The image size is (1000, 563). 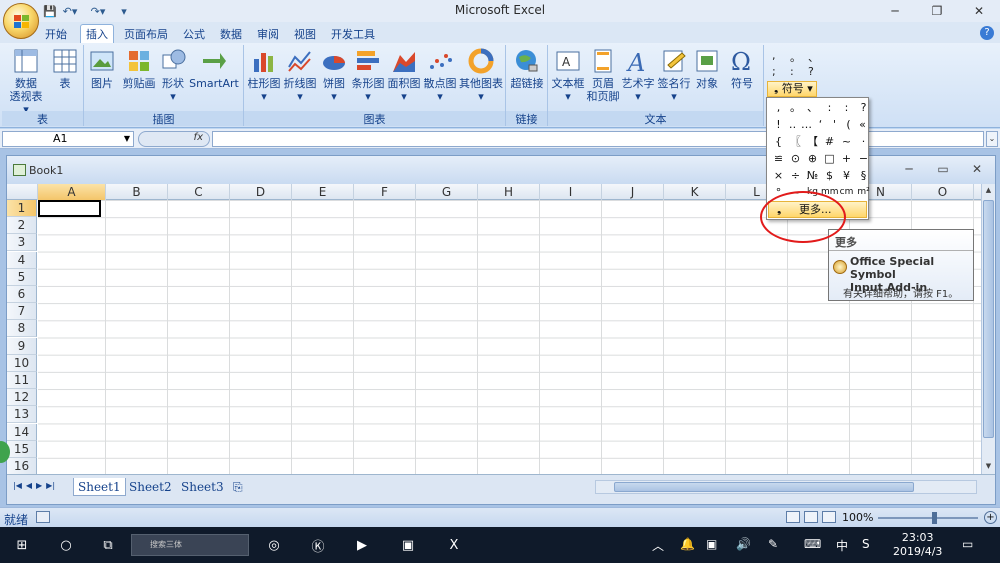 What do you see at coordinates (22, 363) in the screenshot?
I see `row-header-10: 10` at bounding box center [22, 363].